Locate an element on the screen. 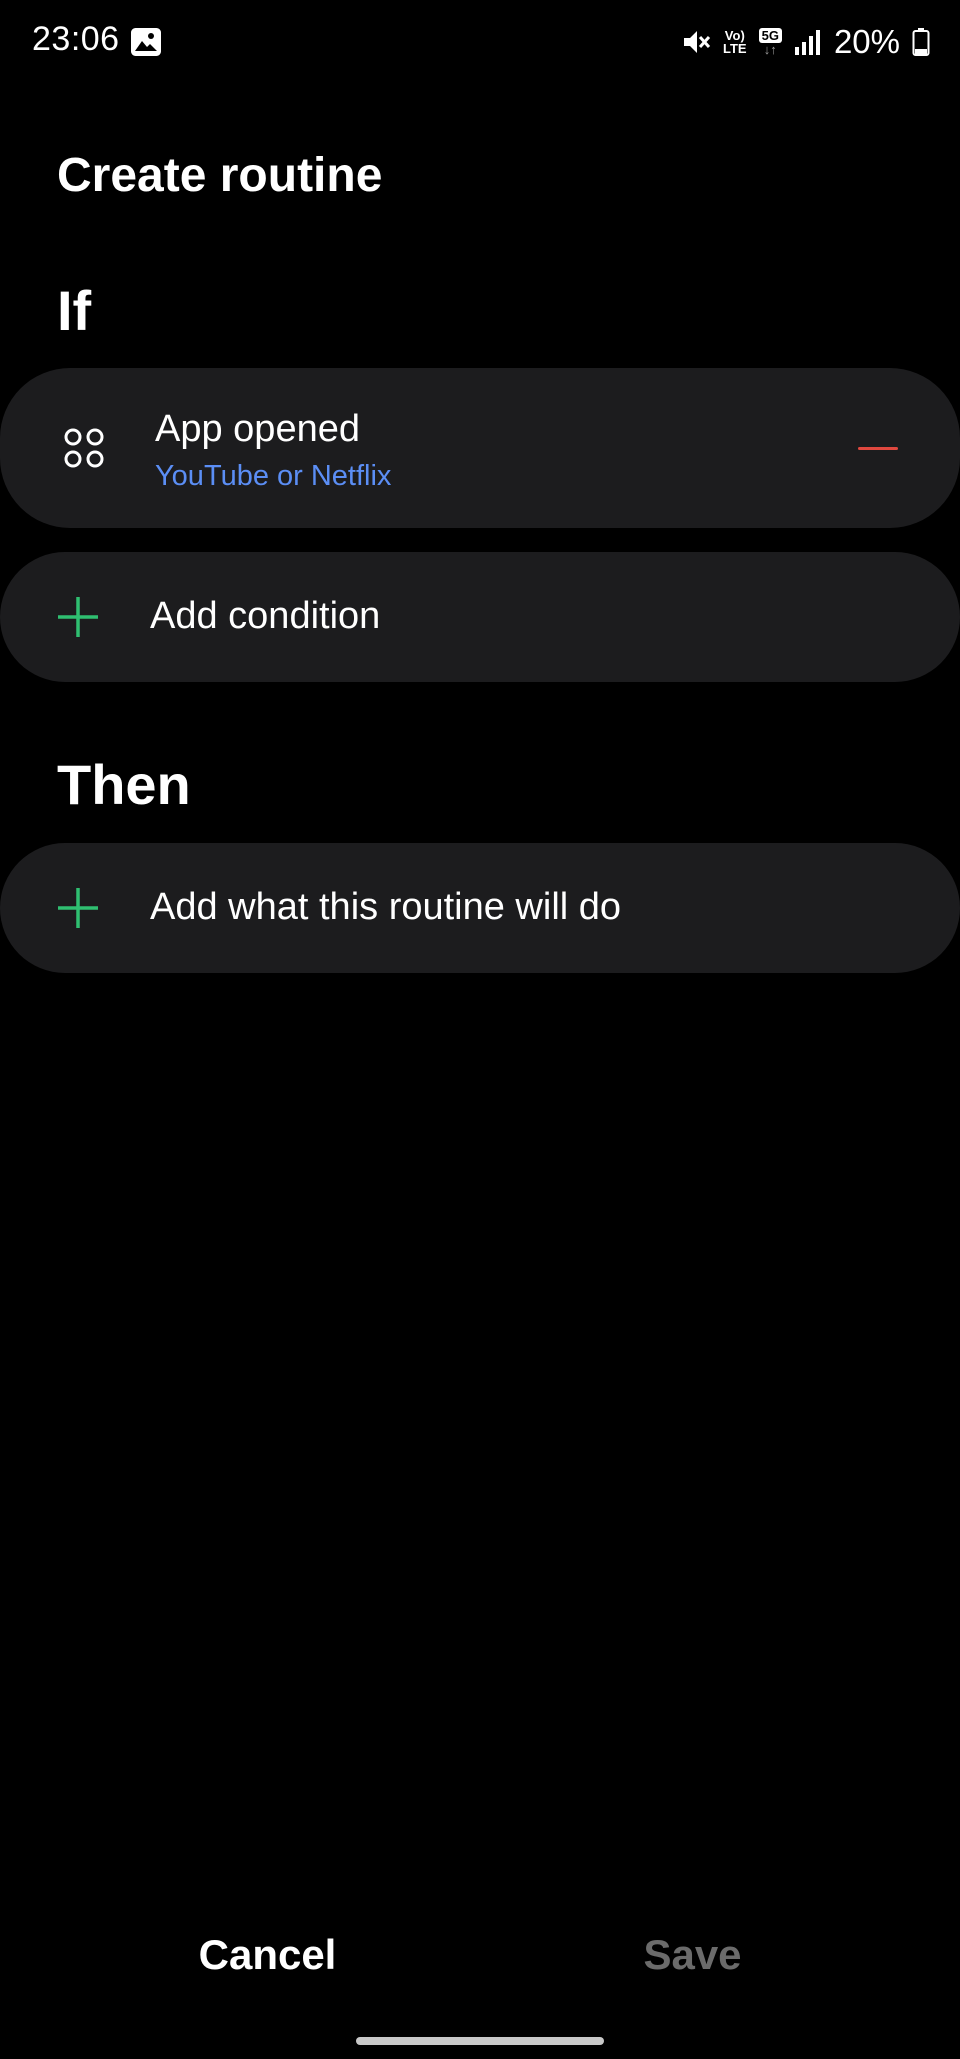  battery-percent: 20% is located at coordinates (866, 41).